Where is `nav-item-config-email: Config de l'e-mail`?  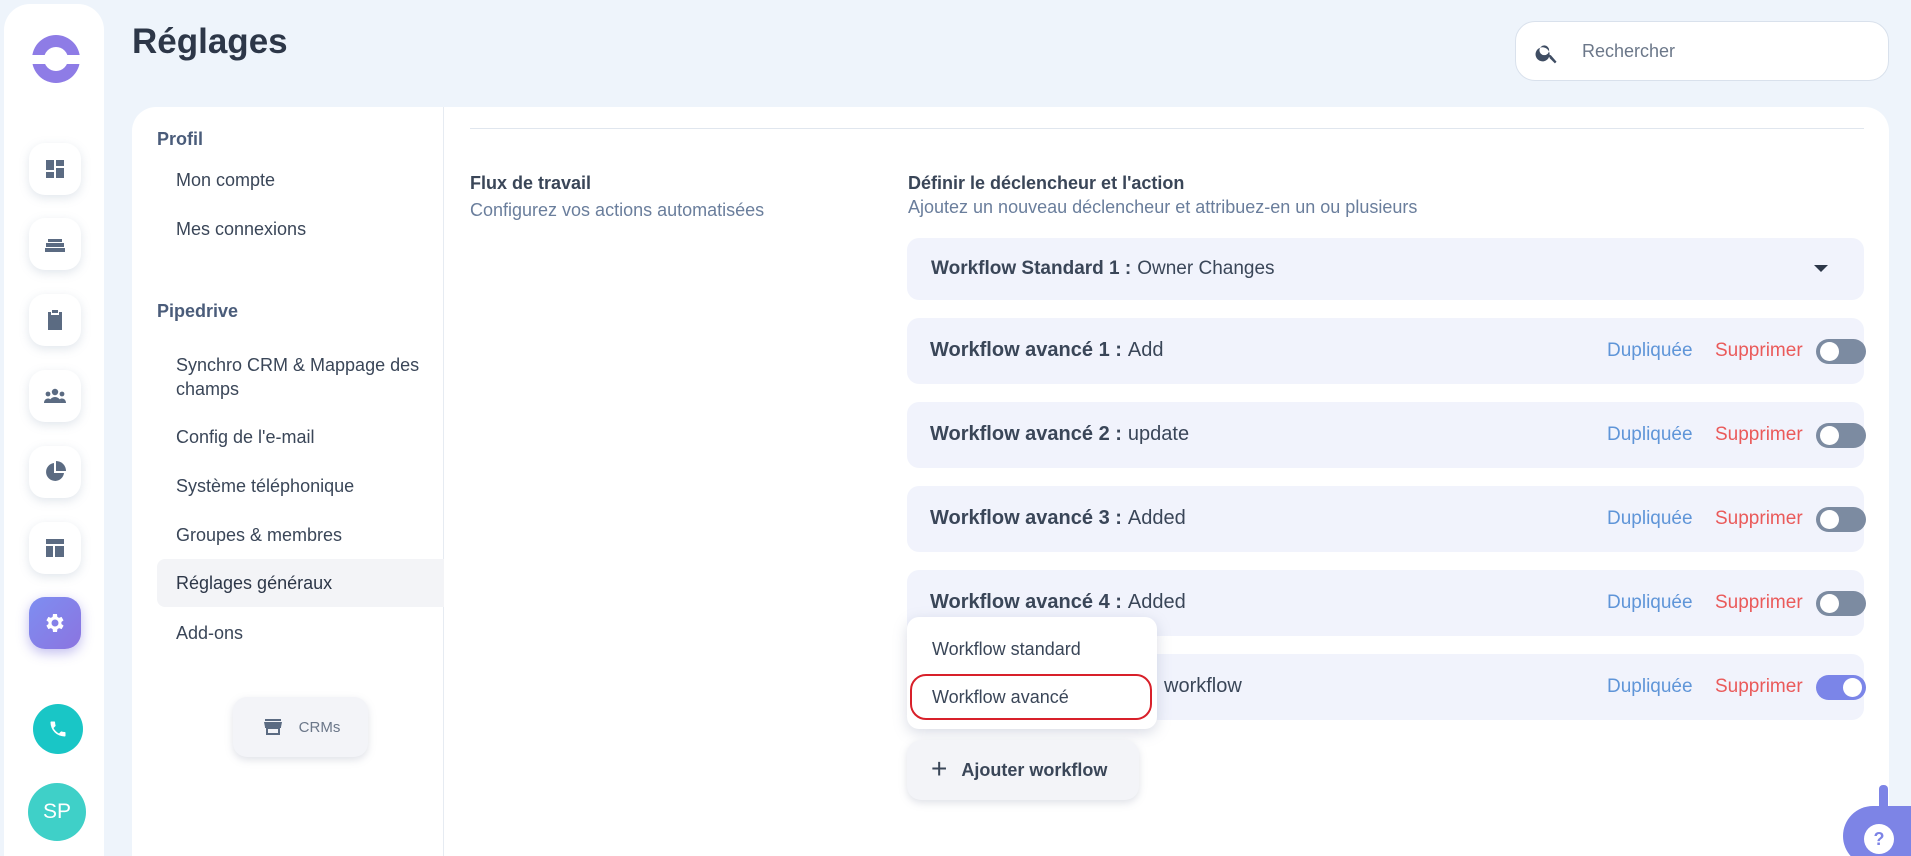 nav-item-config-email: Config de l'e-mail is located at coordinates (300, 437).